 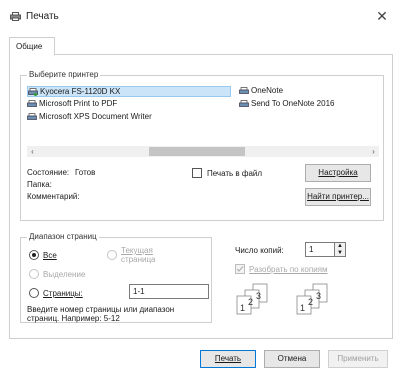 I want to click on tab-strip: Общие, so click(x=201, y=46).